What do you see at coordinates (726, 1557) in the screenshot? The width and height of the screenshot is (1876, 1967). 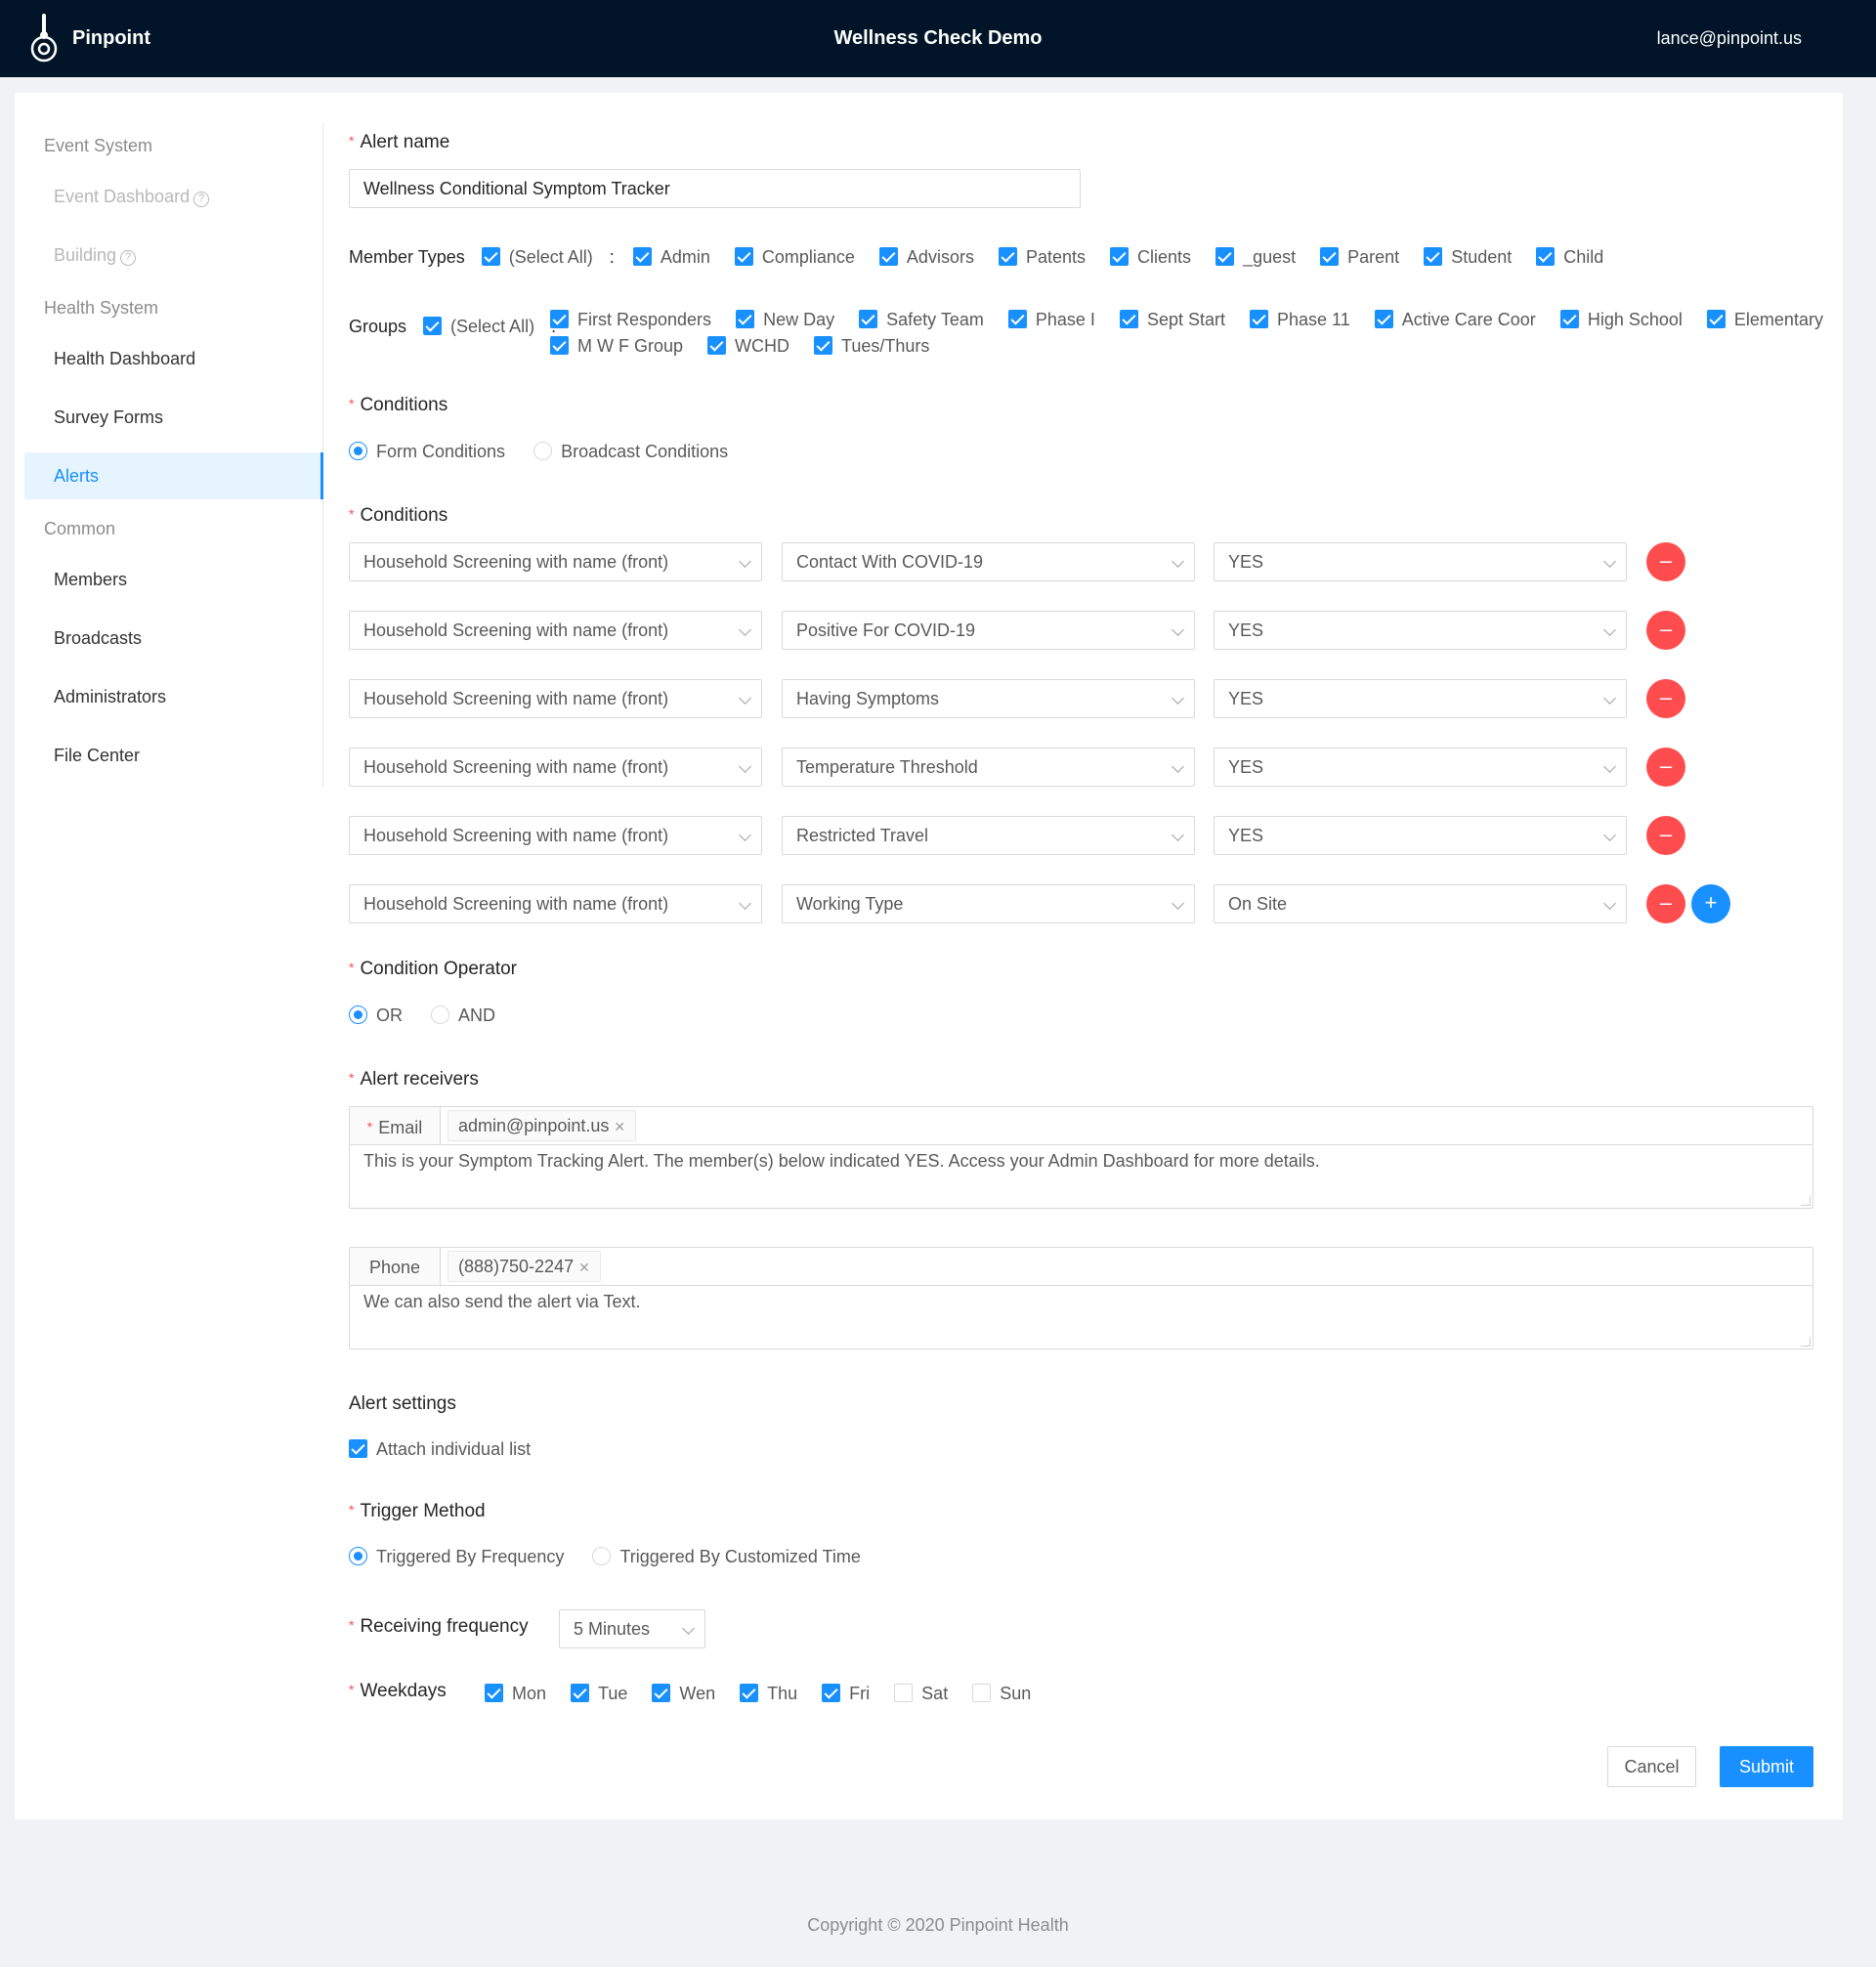 I see `radio-triggered-by-customized-time: Triggered By Customized Time` at bounding box center [726, 1557].